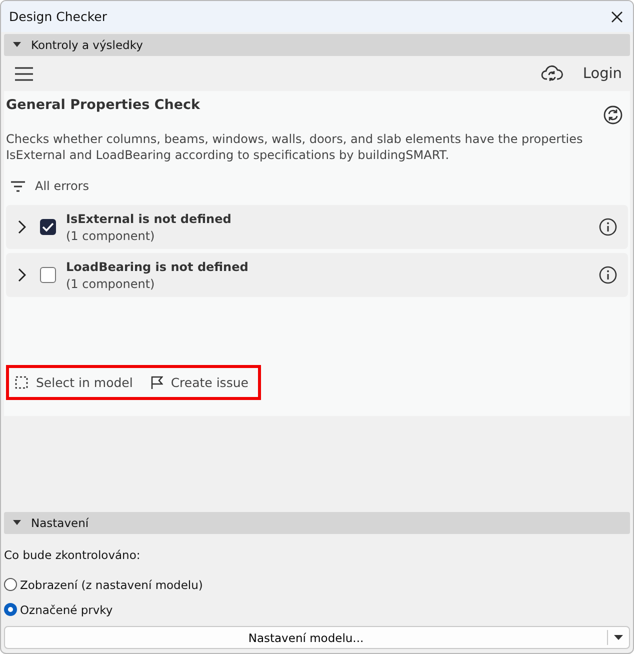 The width and height of the screenshot is (634, 654). What do you see at coordinates (24, 73) in the screenshot?
I see `menu-icon` at bounding box center [24, 73].